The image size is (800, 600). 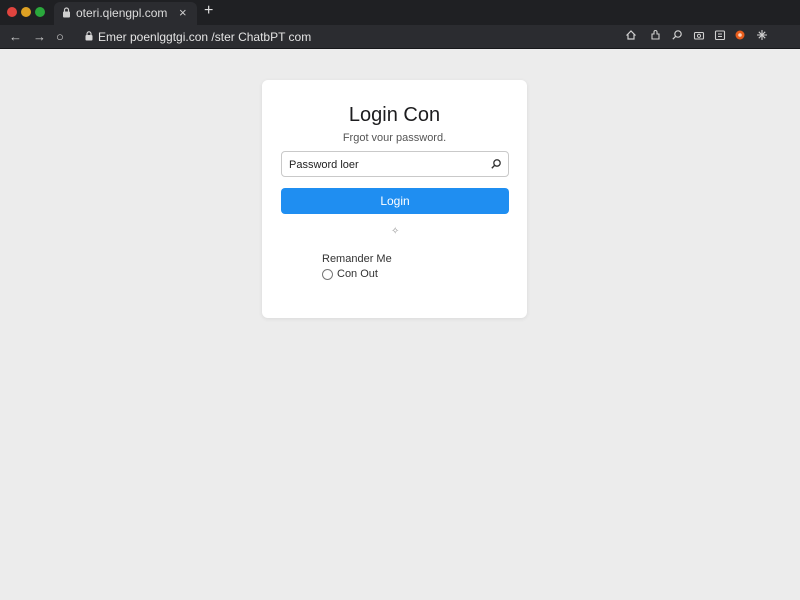 What do you see at coordinates (394, 138) in the screenshot?
I see `forgot-password-link: Frgot vour password.` at bounding box center [394, 138].